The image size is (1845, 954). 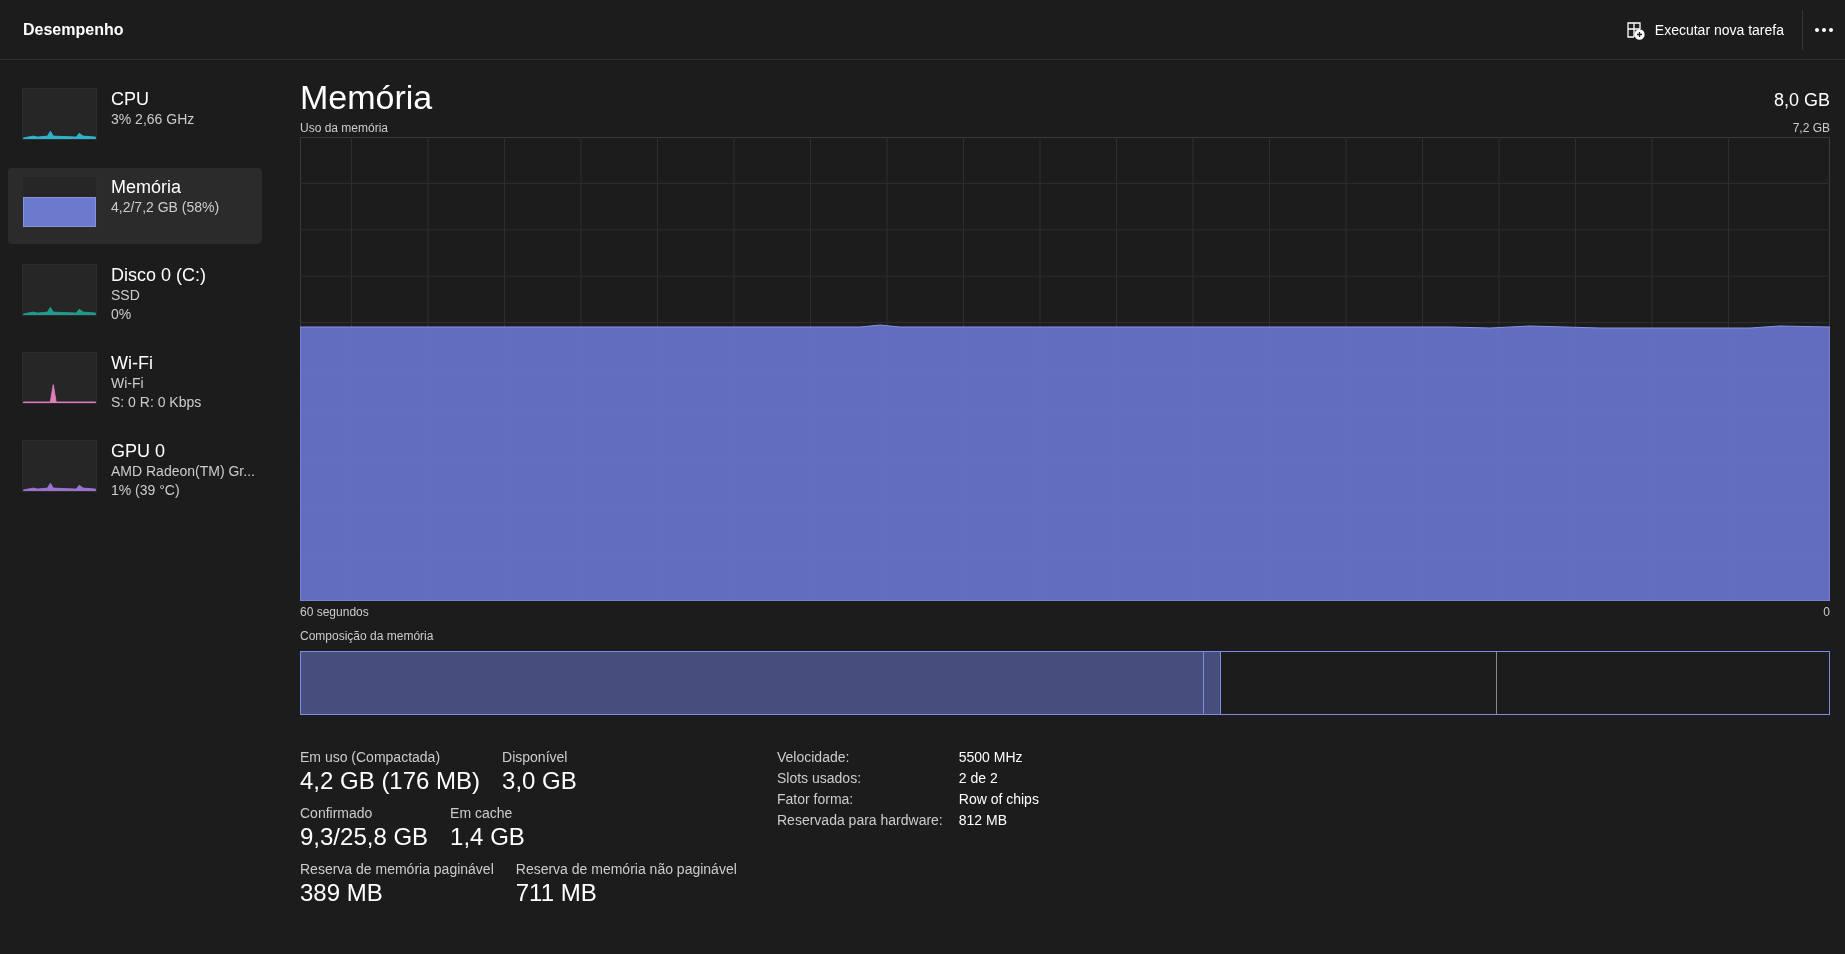 What do you see at coordinates (367, 636) in the screenshot?
I see `composition-label: Composição da memória` at bounding box center [367, 636].